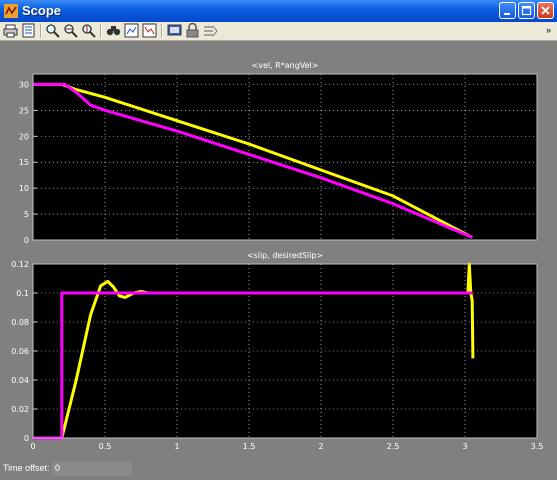  What do you see at coordinates (105, 446) in the screenshot?
I see `x-tick-label: 0.5` at bounding box center [105, 446].